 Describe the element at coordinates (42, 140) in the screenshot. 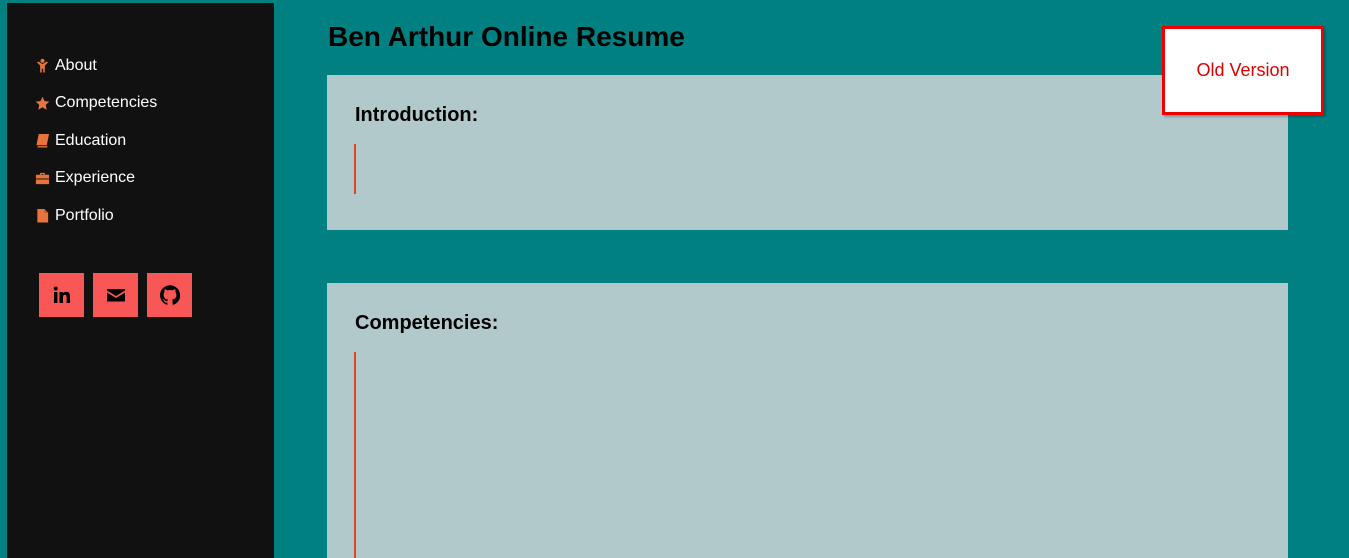

I see `book-icon` at that location.